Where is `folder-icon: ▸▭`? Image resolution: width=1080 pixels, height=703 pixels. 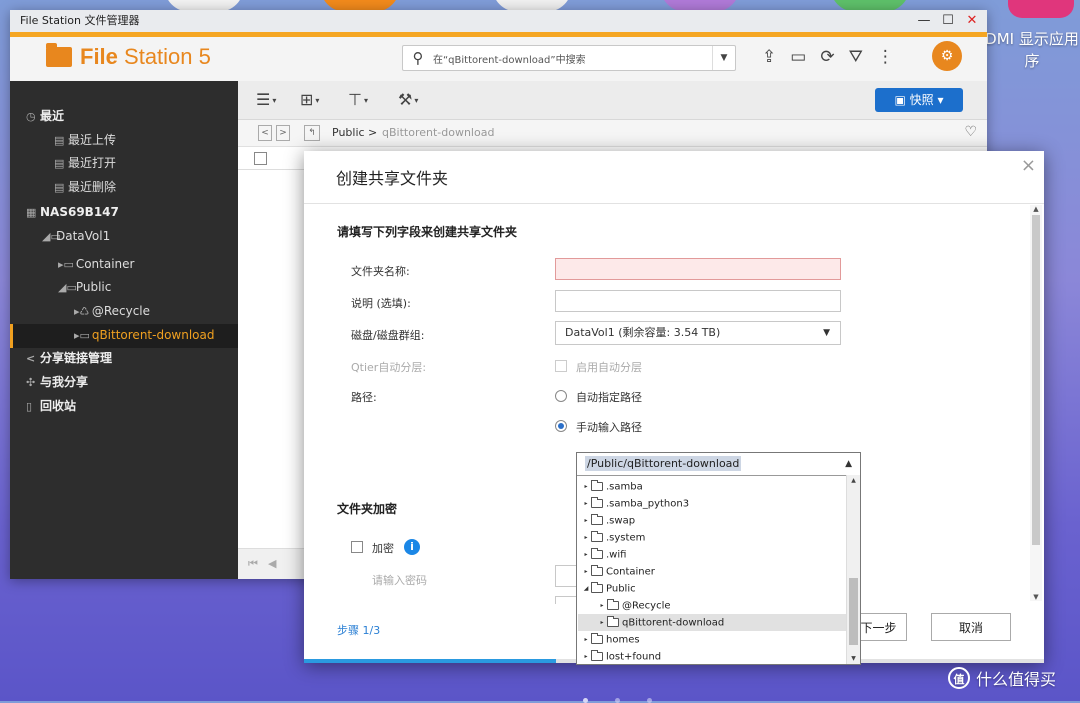
folder-icon: ▸▭ is located at coordinates (82, 335).